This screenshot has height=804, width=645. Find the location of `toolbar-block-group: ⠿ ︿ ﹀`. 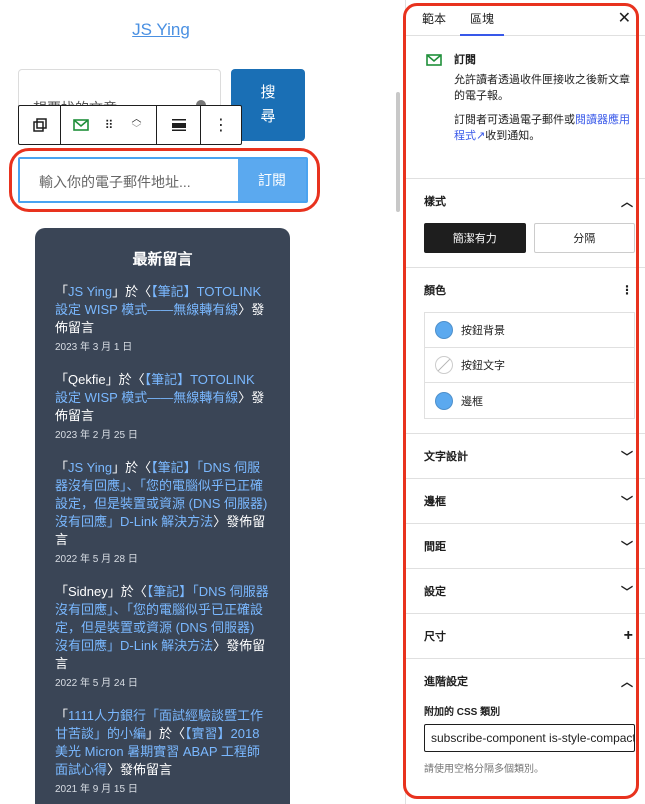

toolbar-block-group: ⠿ ︿ ﹀ is located at coordinates (109, 125).